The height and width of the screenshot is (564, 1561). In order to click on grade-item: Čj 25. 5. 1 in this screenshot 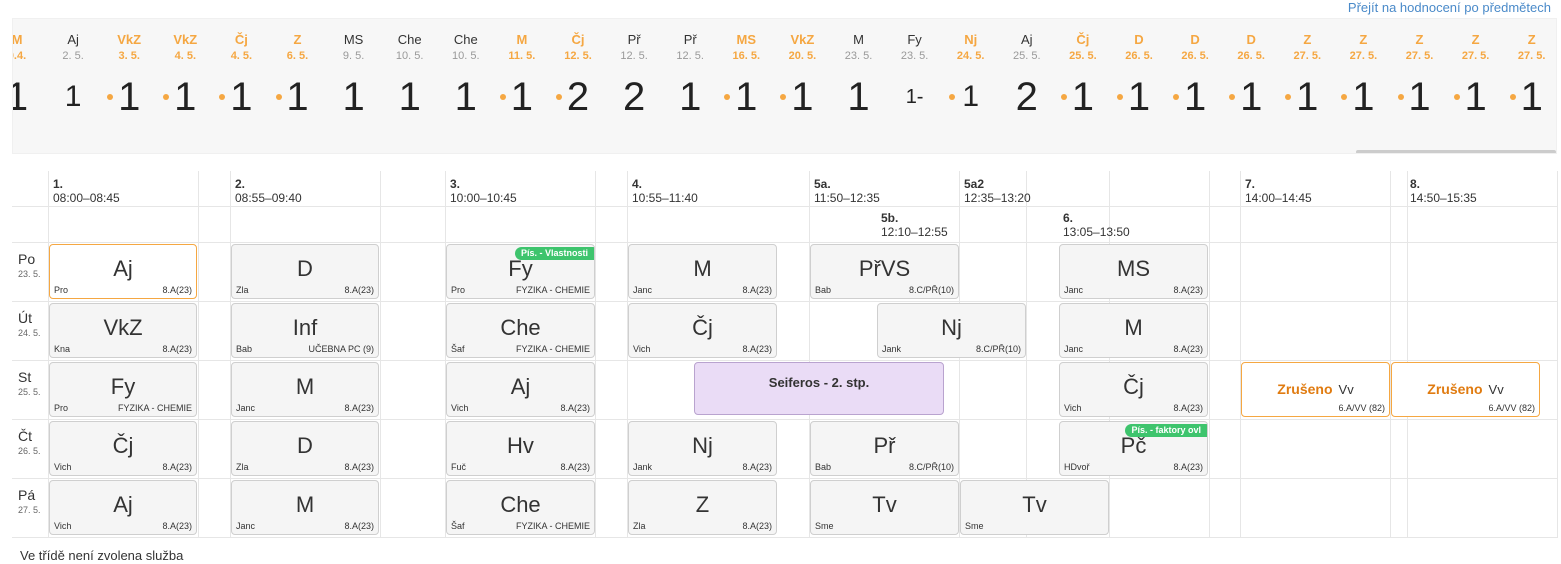, I will do `click(1083, 76)`.